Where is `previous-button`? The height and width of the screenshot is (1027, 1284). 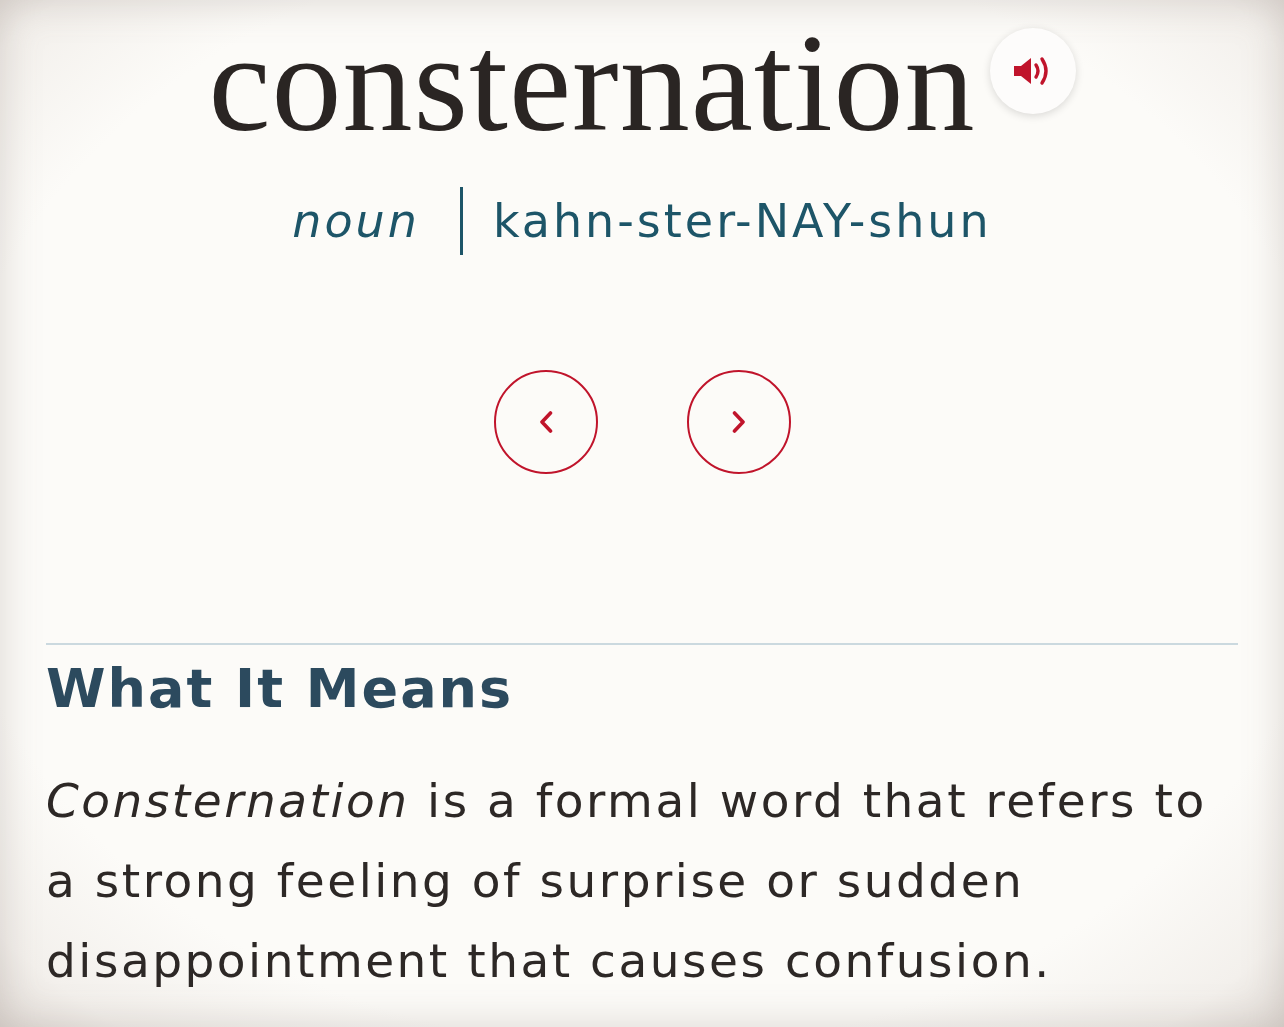
previous-button is located at coordinates (545, 422).